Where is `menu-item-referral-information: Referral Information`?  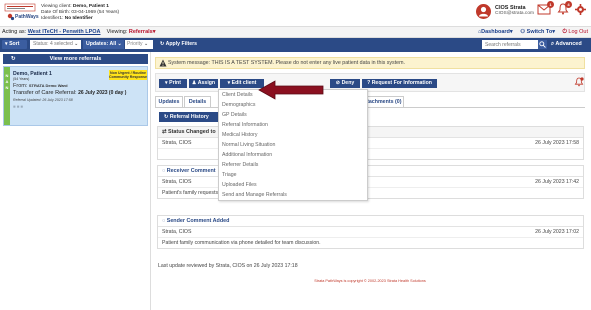
menu-item-referral-information: Referral Information is located at coordinates (245, 125).